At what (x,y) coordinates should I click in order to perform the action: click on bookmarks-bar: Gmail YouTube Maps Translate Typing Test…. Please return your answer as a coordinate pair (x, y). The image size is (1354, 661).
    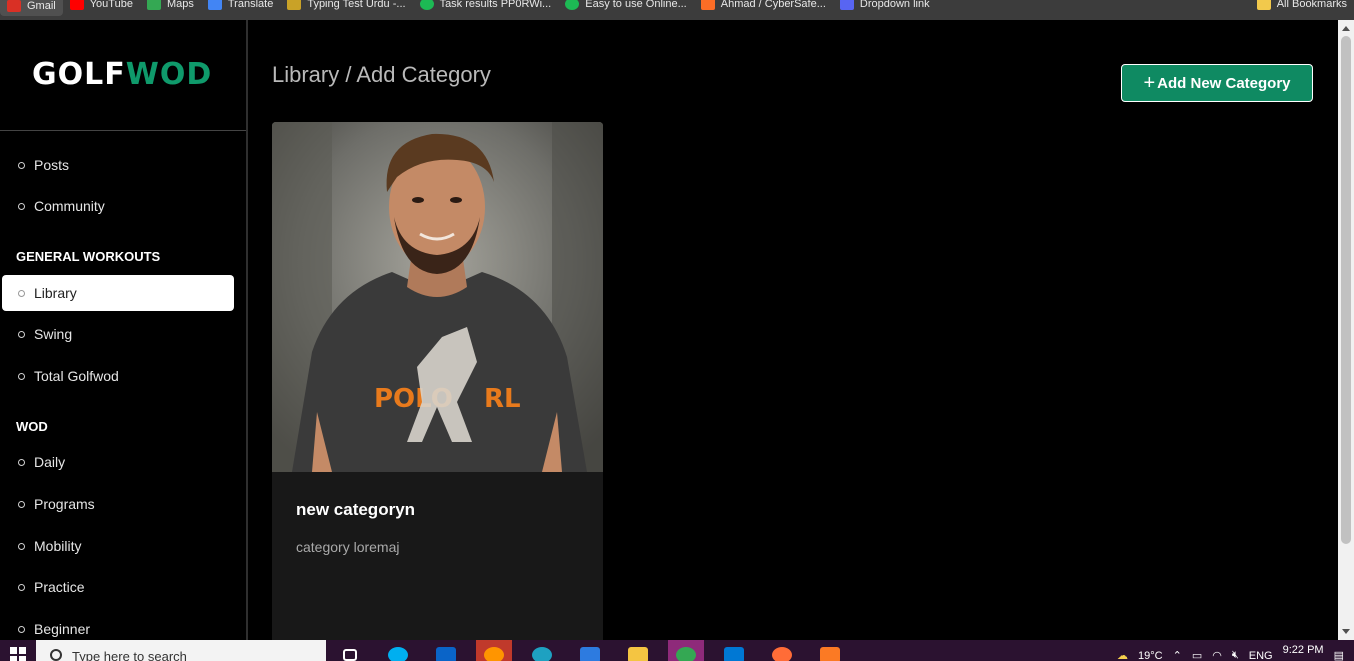
    Looking at the image, I should click on (677, 10).